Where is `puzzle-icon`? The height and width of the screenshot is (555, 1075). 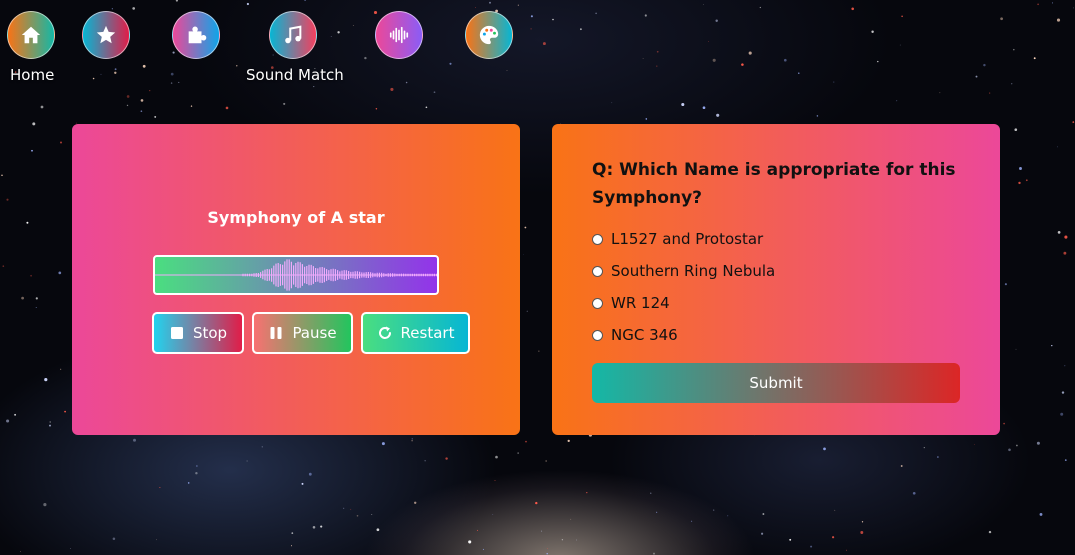 puzzle-icon is located at coordinates (197, 35).